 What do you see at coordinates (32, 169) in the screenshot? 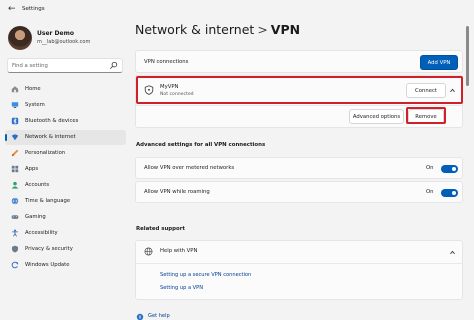
I see `sidebar-item-label: Apps` at bounding box center [32, 169].